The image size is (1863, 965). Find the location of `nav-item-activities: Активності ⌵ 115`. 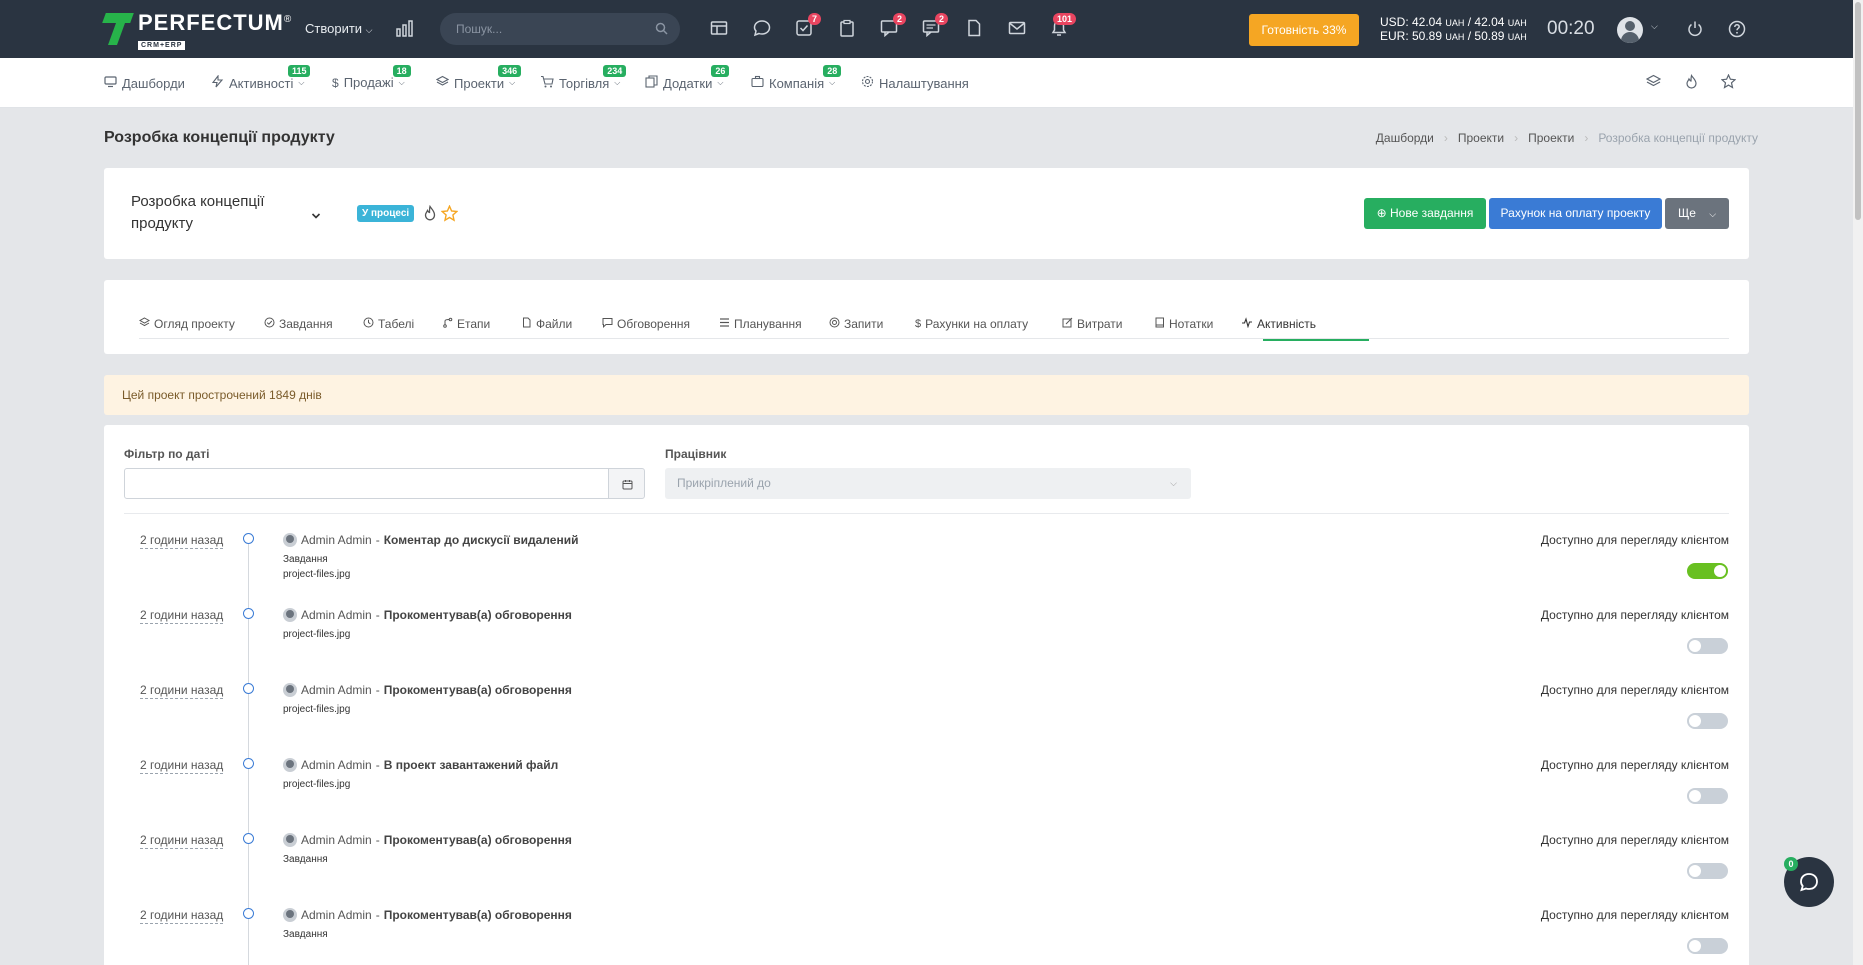

nav-item-activities: Активності ⌵ 115 is located at coordinates (261, 78).